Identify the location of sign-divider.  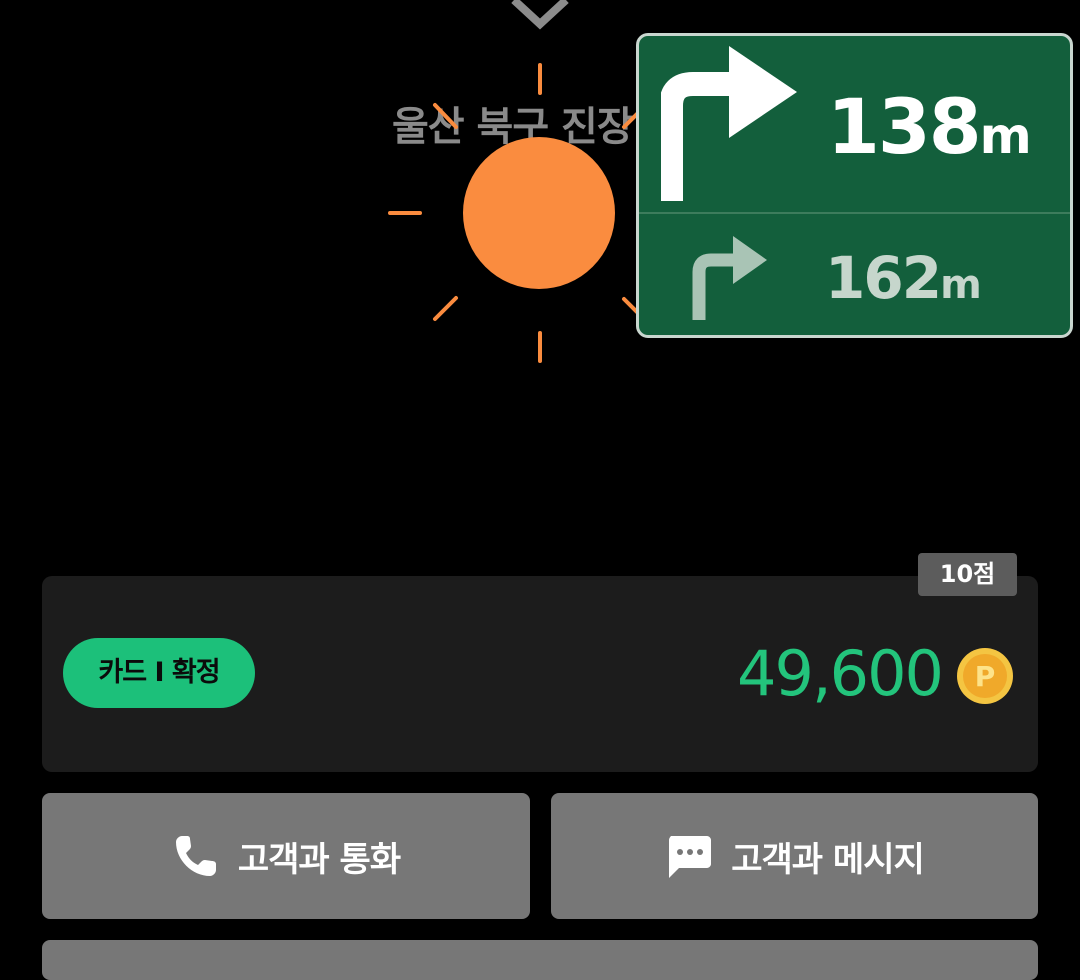
(854, 213).